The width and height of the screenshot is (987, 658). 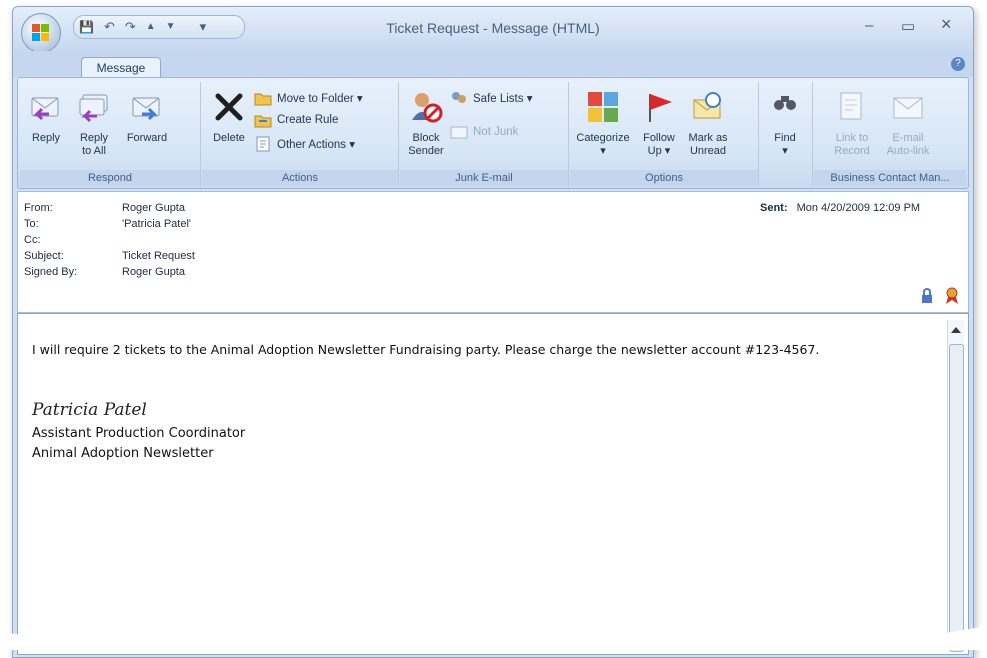 What do you see at coordinates (852, 151) in the screenshot?
I see `link-record-label-2: Record` at bounding box center [852, 151].